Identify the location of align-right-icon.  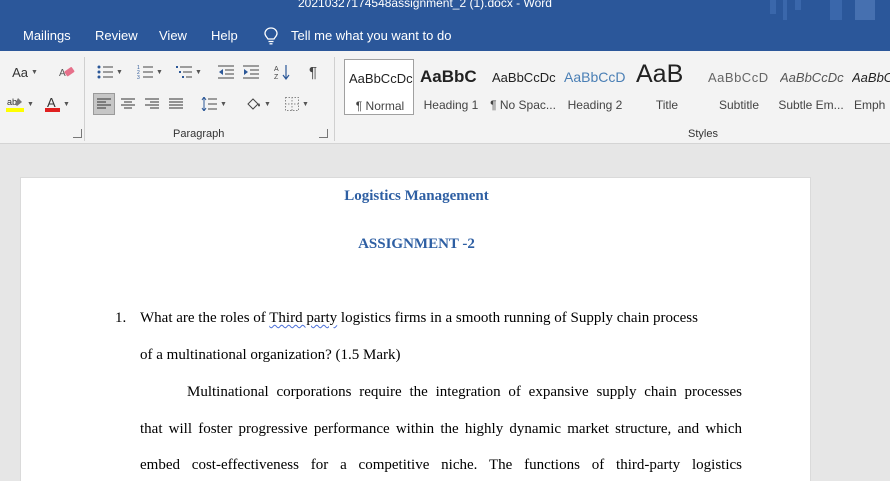
(152, 104).